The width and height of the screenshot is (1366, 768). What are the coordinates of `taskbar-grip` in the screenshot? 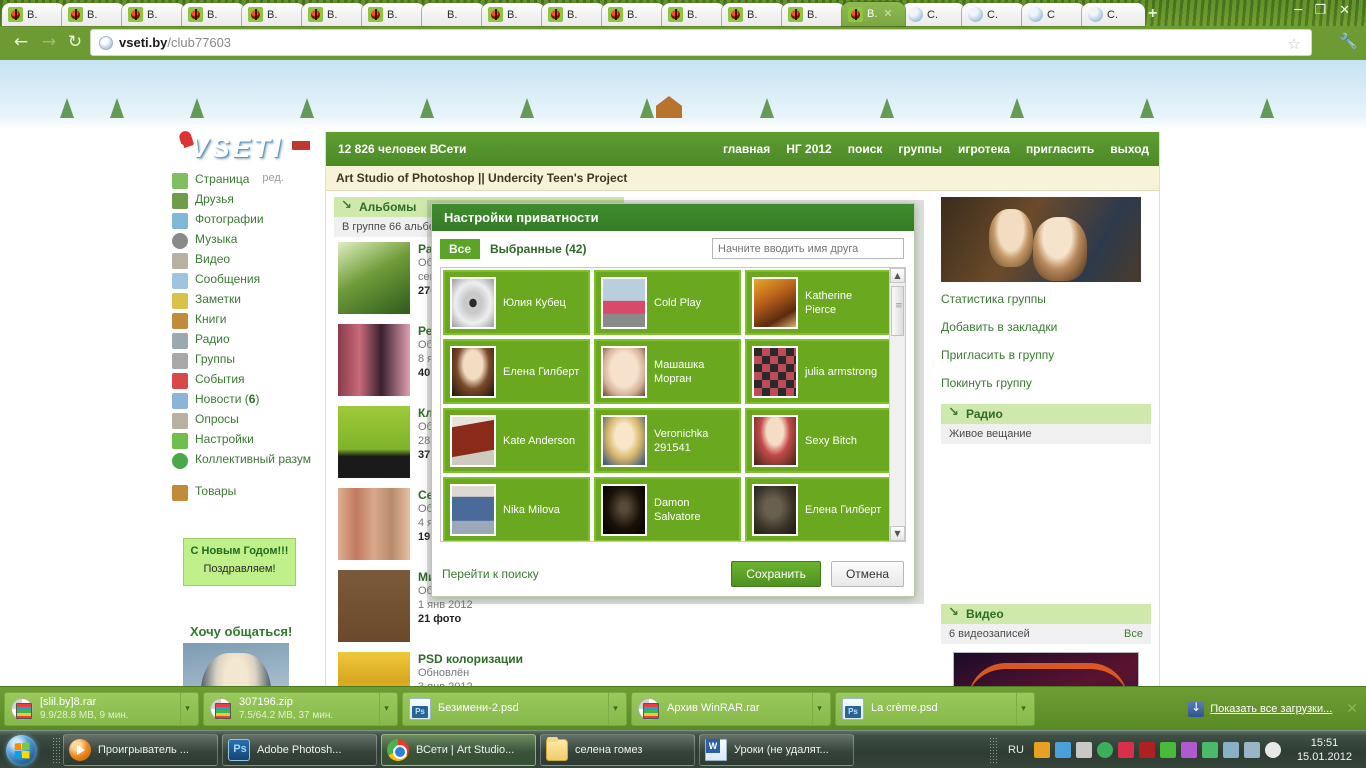 It's located at (56, 749).